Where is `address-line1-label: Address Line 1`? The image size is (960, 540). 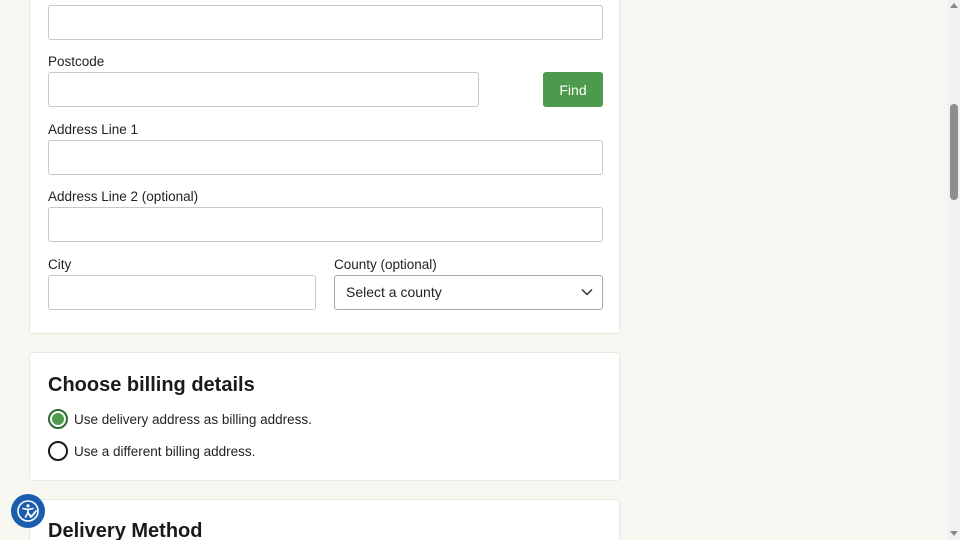
address-line1-label: Address Line 1 is located at coordinates (93, 129).